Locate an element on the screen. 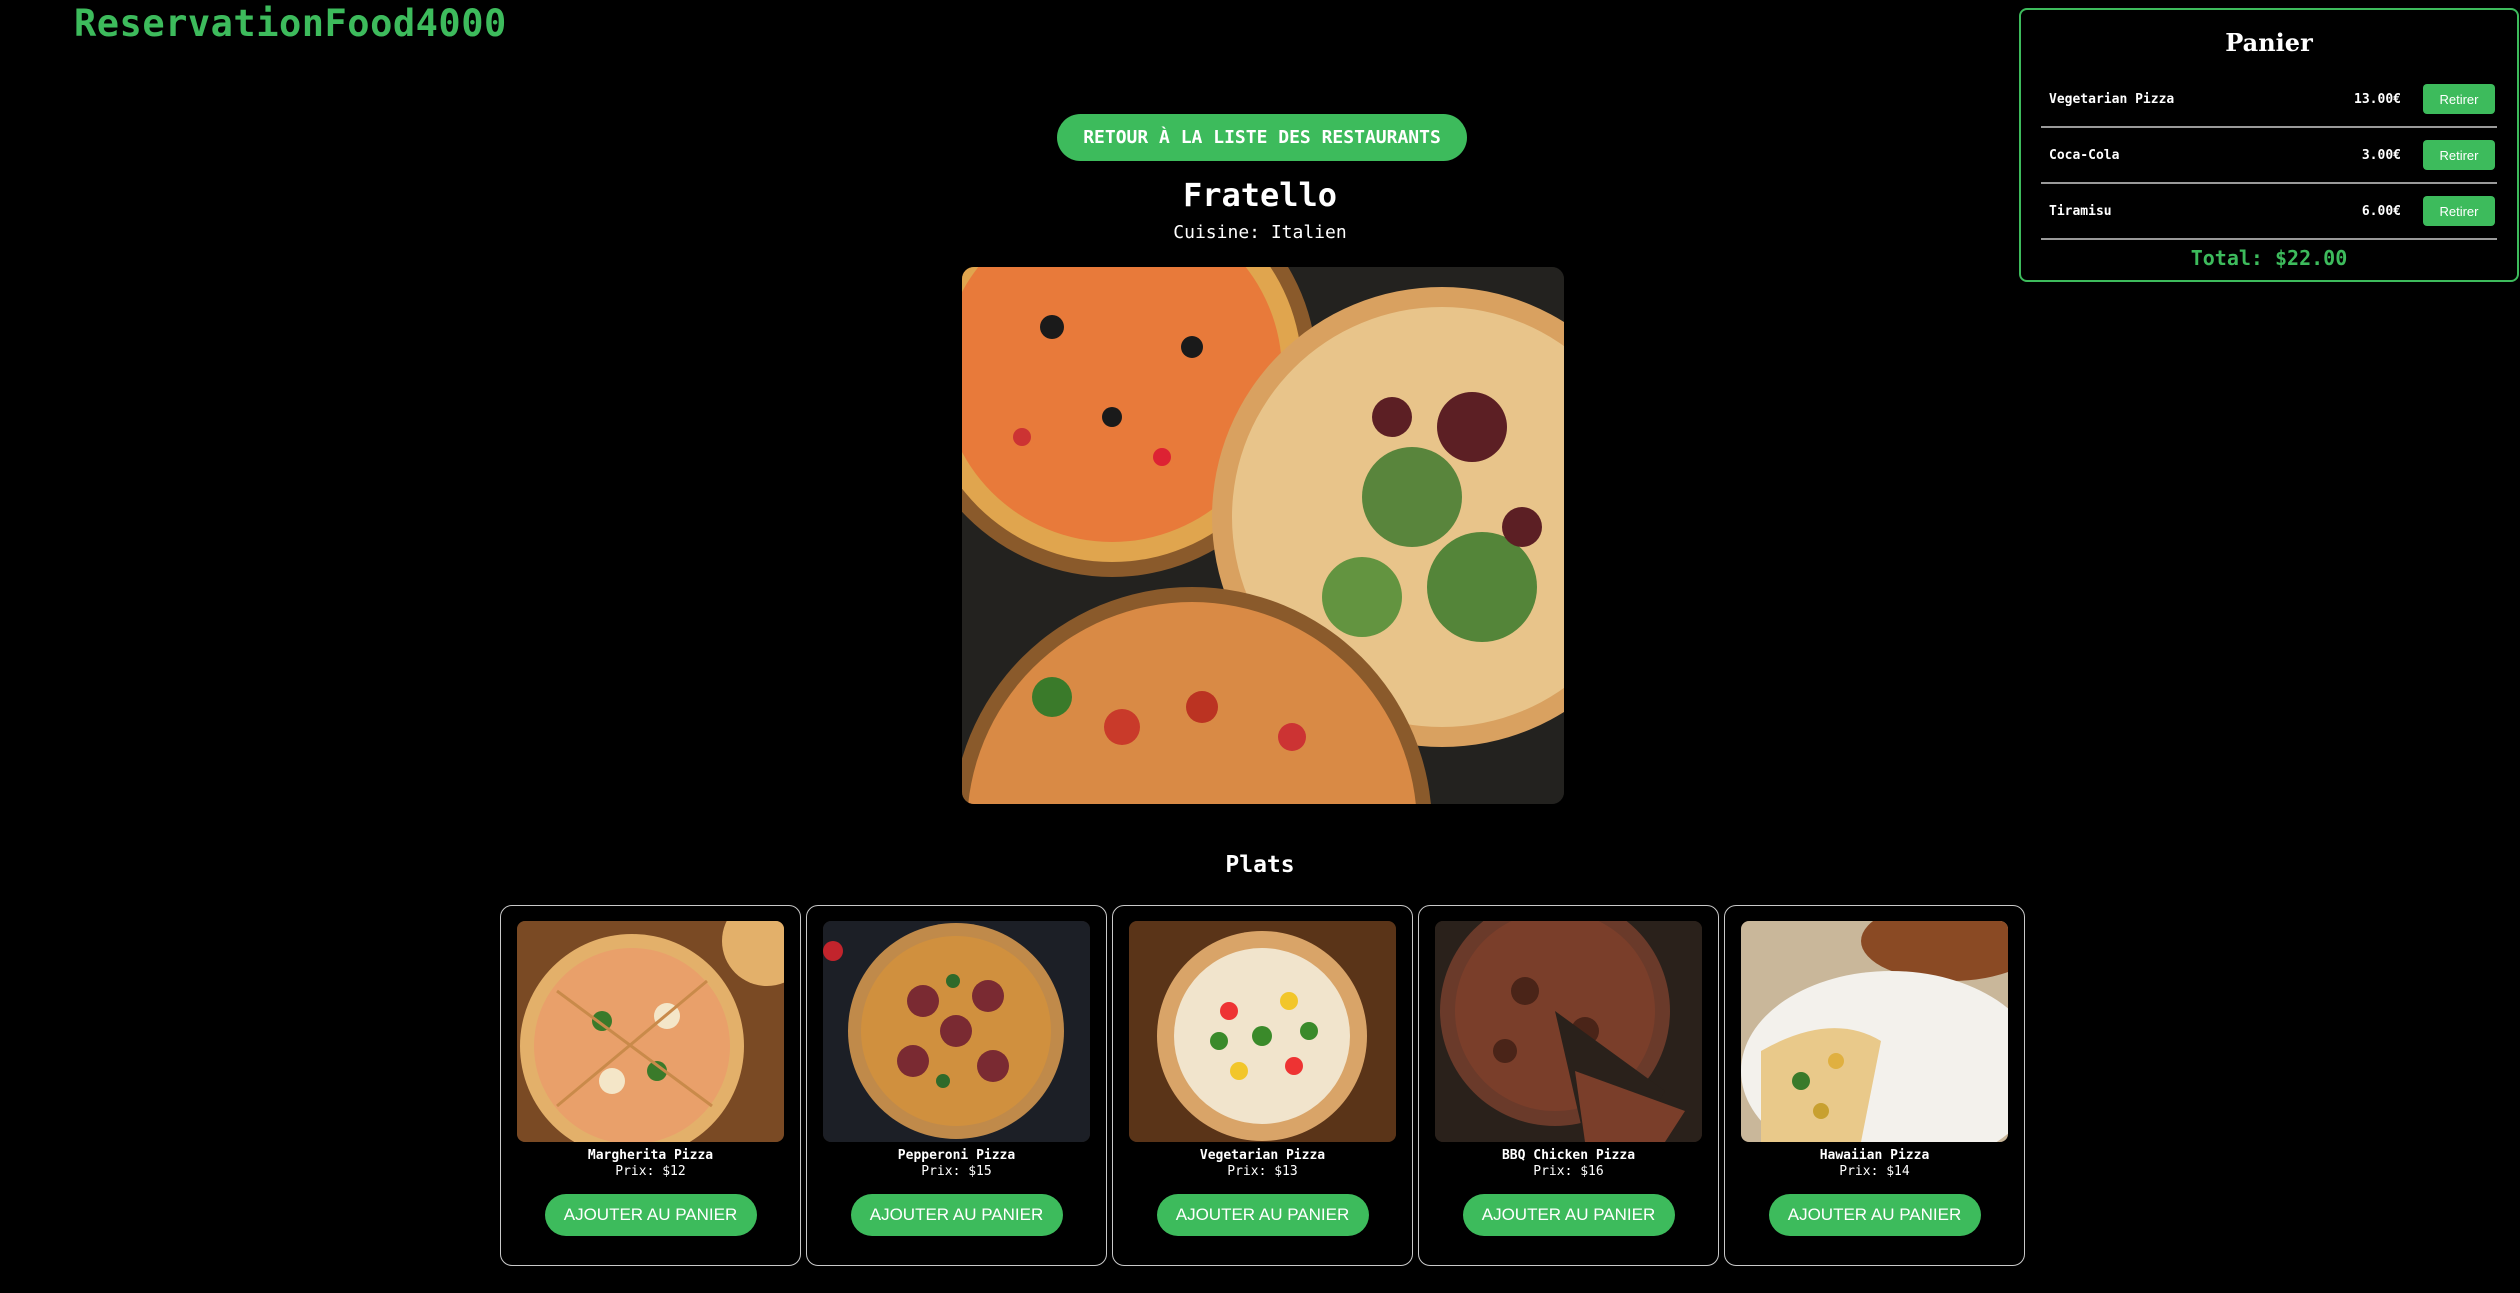 The height and width of the screenshot is (1293, 2520). cart-total: Total: $22.00 is located at coordinates (2269, 258).